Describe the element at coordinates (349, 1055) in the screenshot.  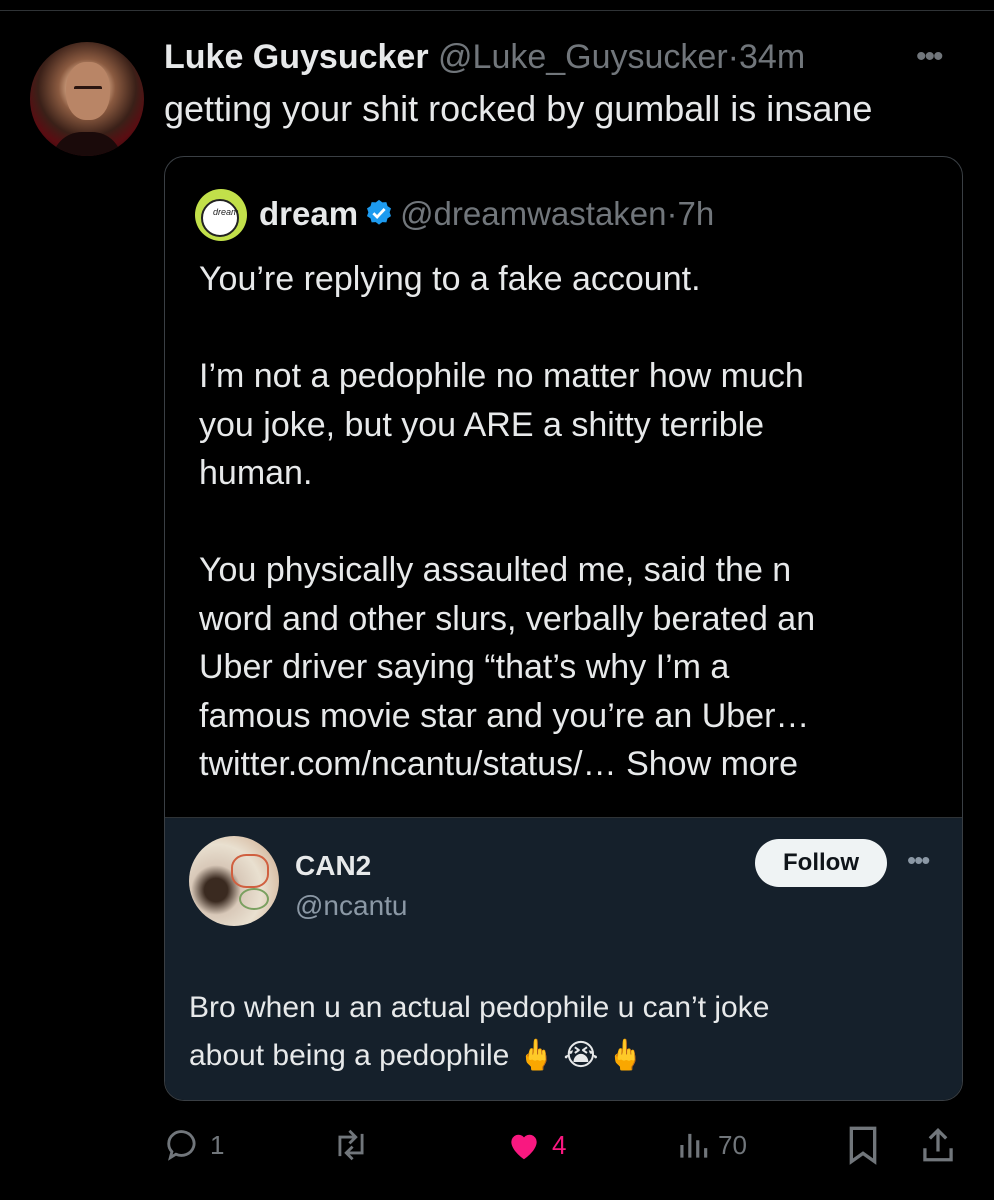
I see `embedded-line-2-text: about being a pedophile` at that location.